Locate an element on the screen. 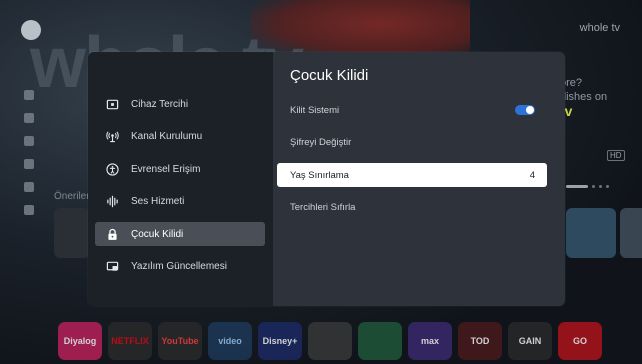 This screenshot has height=364, width=642. promo-line: dishes on is located at coordinates (584, 97).